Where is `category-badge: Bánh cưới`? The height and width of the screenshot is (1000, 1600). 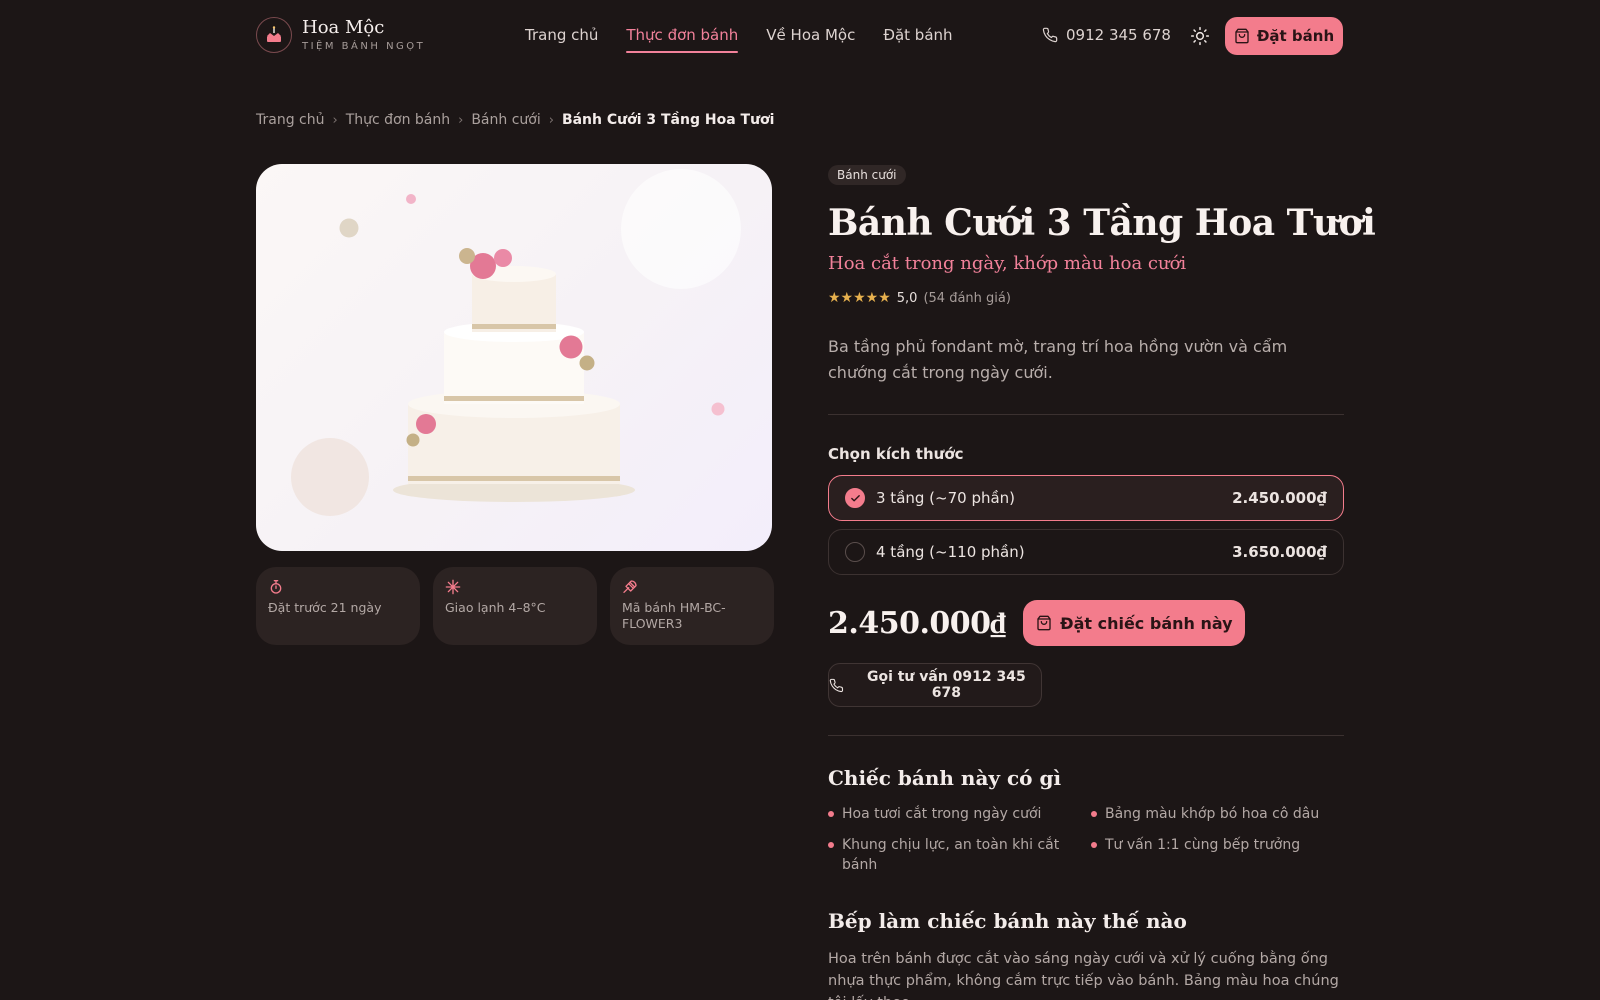 category-badge: Bánh cưới is located at coordinates (867, 175).